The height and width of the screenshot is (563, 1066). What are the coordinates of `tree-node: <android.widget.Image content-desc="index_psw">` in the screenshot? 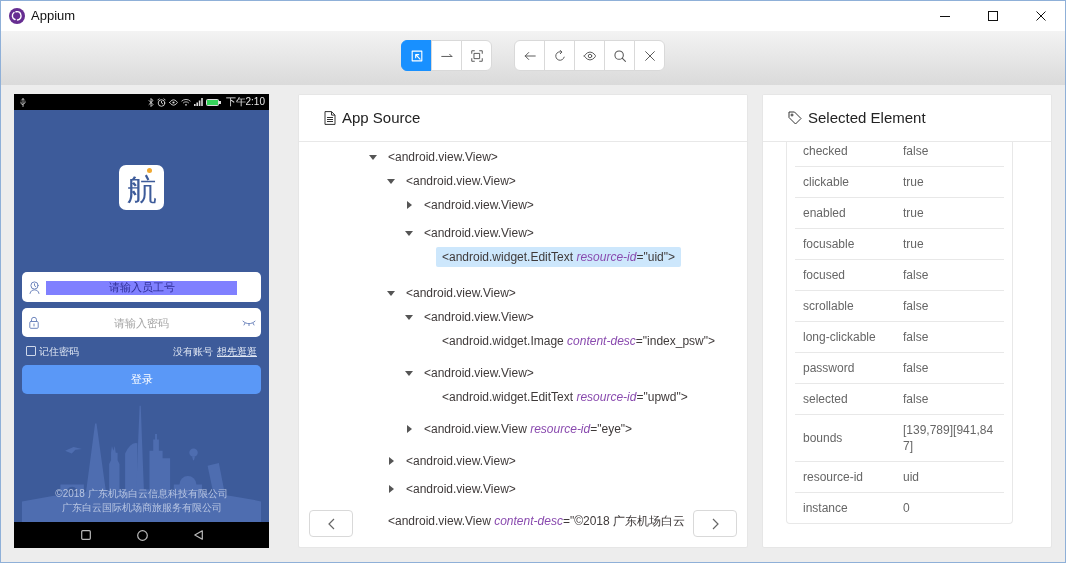 It's located at (579, 341).